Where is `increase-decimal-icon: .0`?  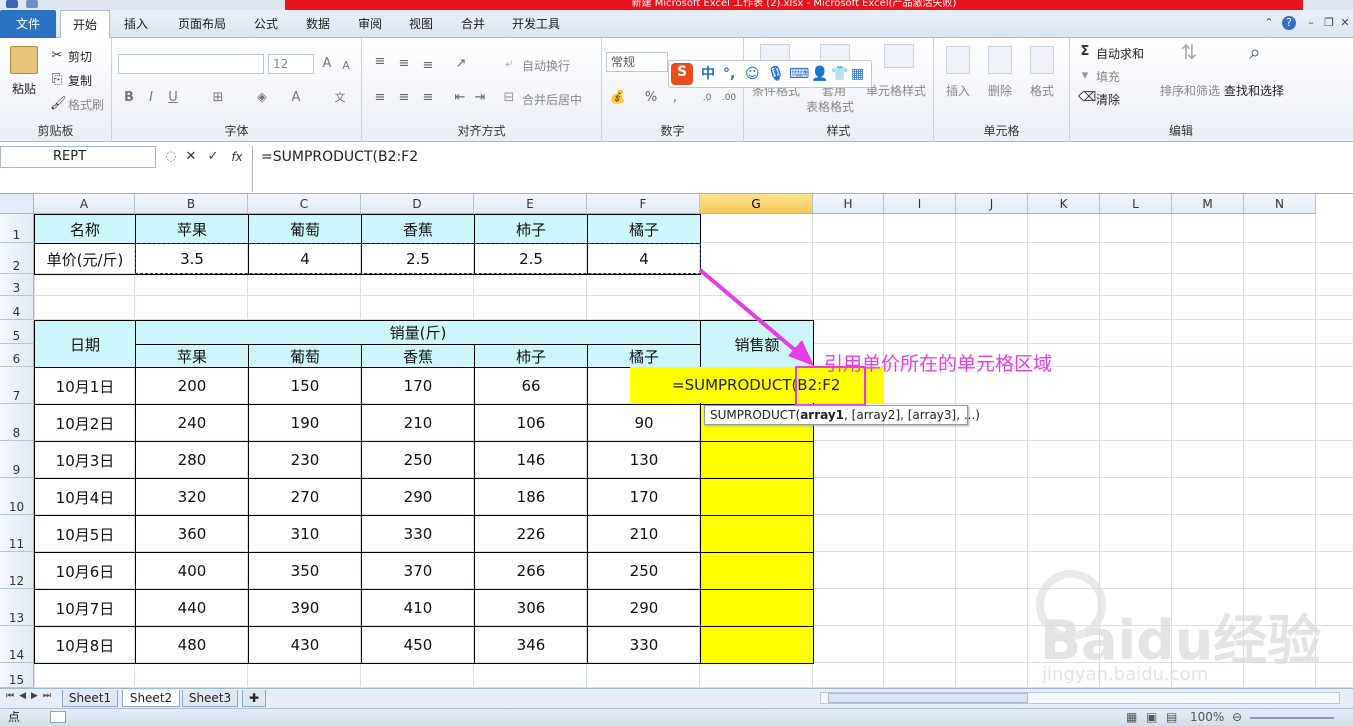 increase-decimal-icon: .0 is located at coordinates (707, 98).